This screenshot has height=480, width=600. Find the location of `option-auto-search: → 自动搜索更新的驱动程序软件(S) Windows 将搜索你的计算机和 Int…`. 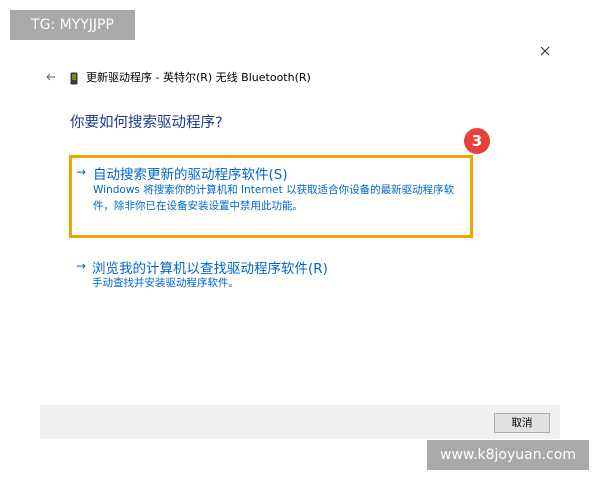

option-auto-search: → 自动搜索更新的驱动程序软件(S) Windows 将搜索你的计算机和 Int… is located at coordinates (271, 196).